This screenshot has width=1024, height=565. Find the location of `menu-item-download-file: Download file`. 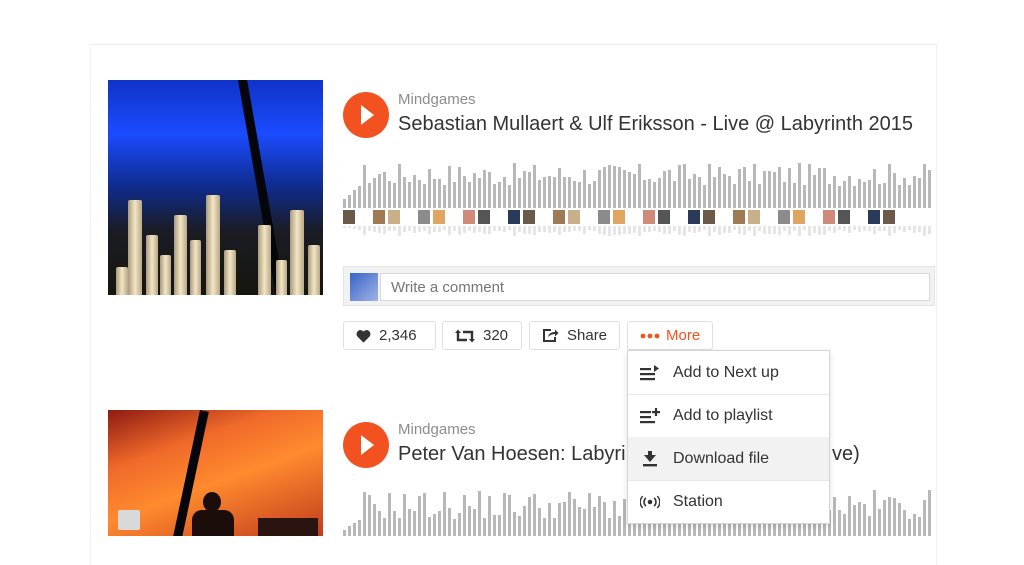

menu-item-download-file: Download file is located at coordinates (728, 459).